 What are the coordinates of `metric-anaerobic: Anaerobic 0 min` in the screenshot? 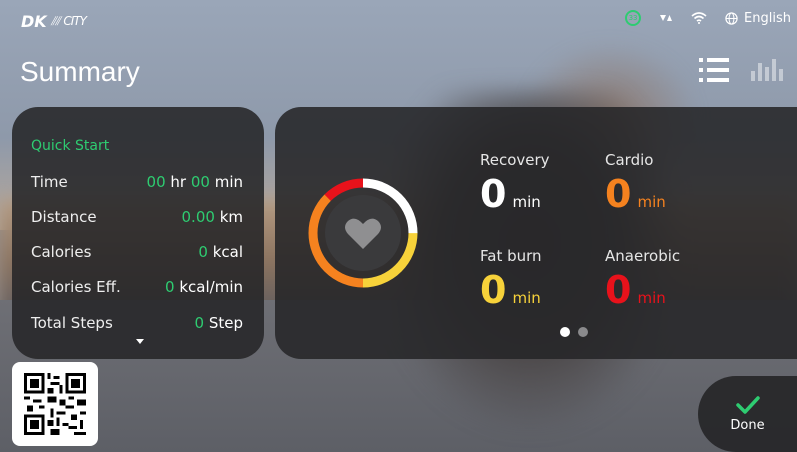 It's located at (642, 278).